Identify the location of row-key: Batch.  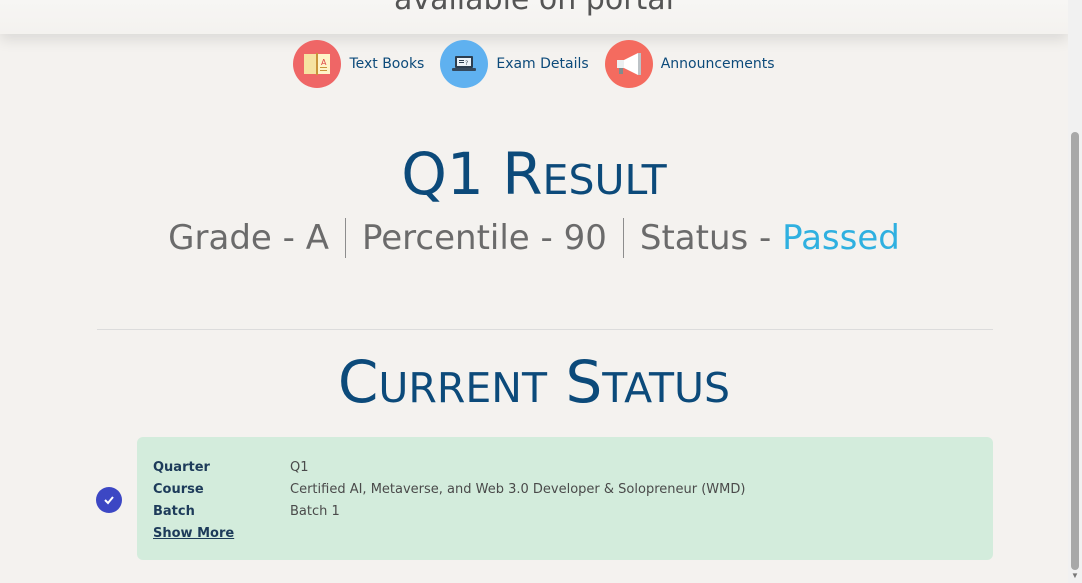
(174, 511).